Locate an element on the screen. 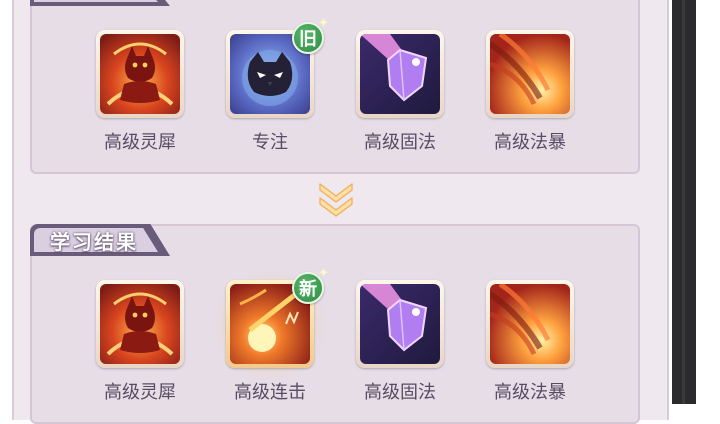 The image size is (720, 424). double-chevron-down-icon is located at coordinates (336, 200).